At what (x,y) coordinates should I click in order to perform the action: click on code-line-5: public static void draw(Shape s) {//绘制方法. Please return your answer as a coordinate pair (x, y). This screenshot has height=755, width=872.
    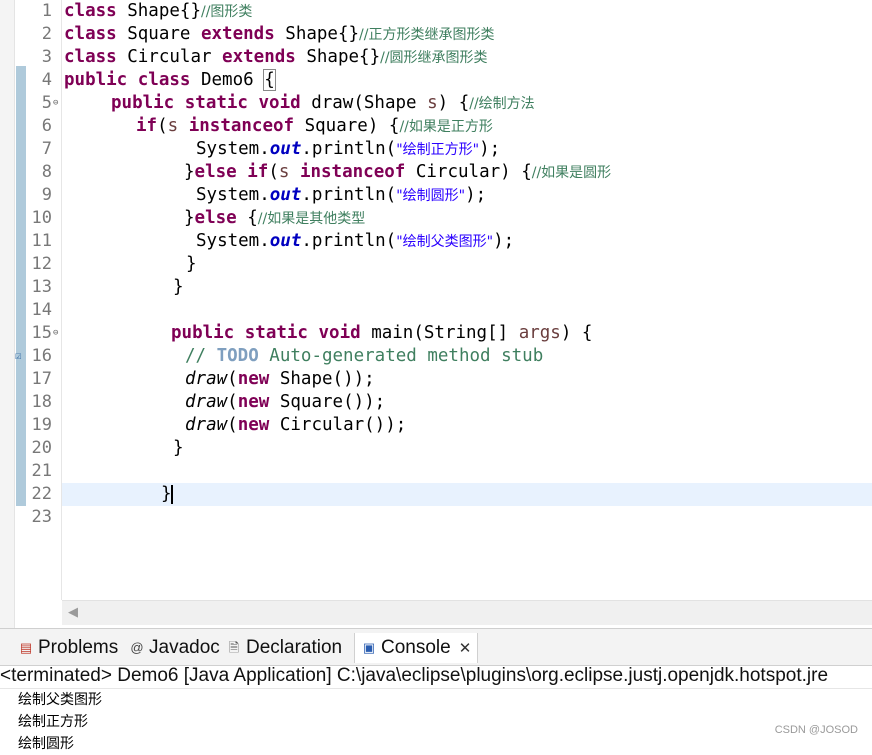
    Looking at the image, I should click on (323, 103).